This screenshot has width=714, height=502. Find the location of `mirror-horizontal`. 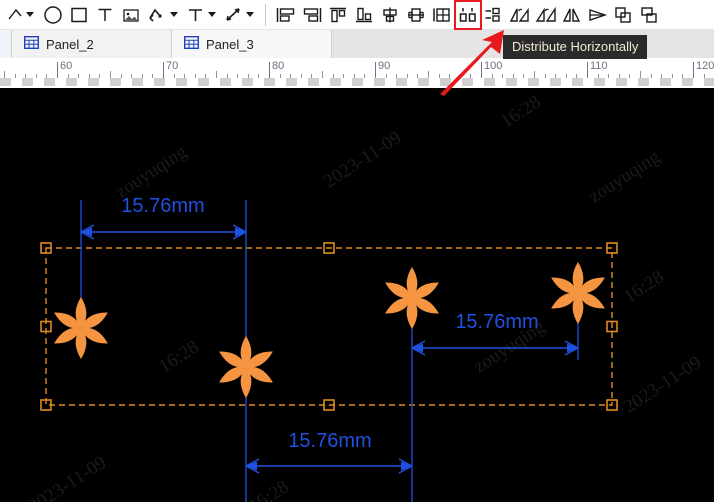

mirror-horizontal is located at coordinates (598, 15).